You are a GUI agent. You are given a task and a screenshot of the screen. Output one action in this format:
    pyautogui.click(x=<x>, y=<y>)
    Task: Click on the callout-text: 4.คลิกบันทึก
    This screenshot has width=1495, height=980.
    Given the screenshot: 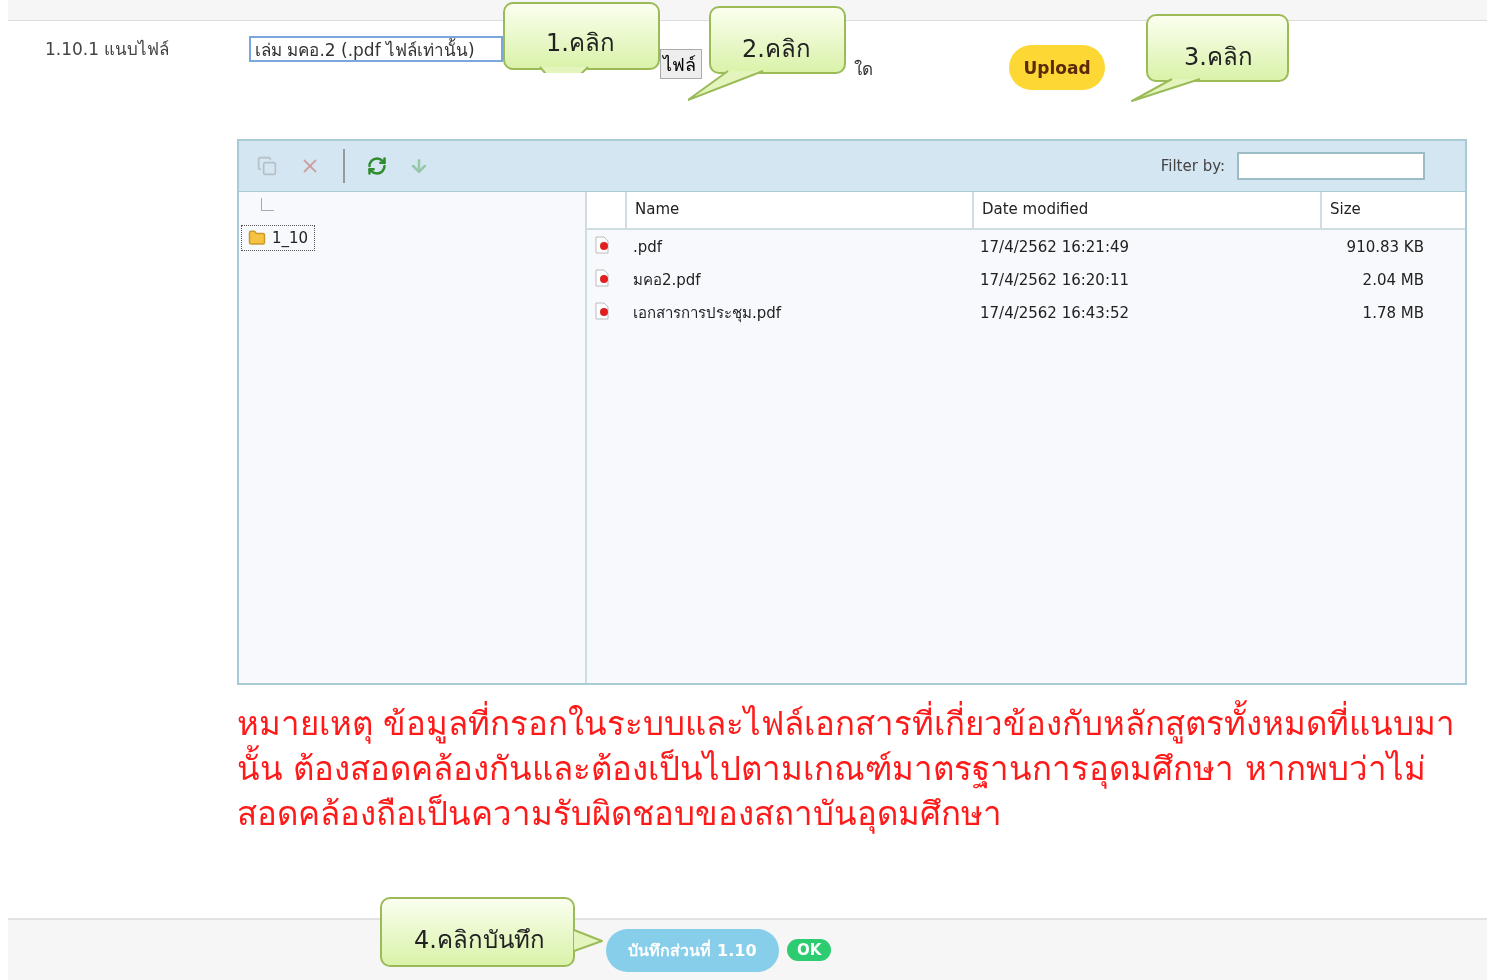 What is the action you would take?
    pyautogui.click(x=479, y=940)
    